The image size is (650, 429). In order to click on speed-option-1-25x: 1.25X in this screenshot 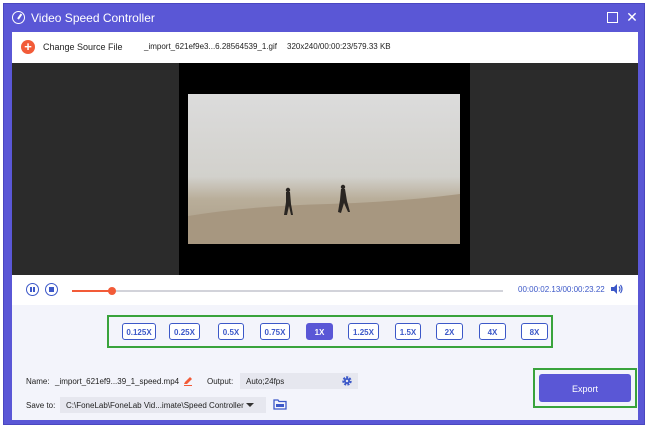, I will do `click(363, 331)`.